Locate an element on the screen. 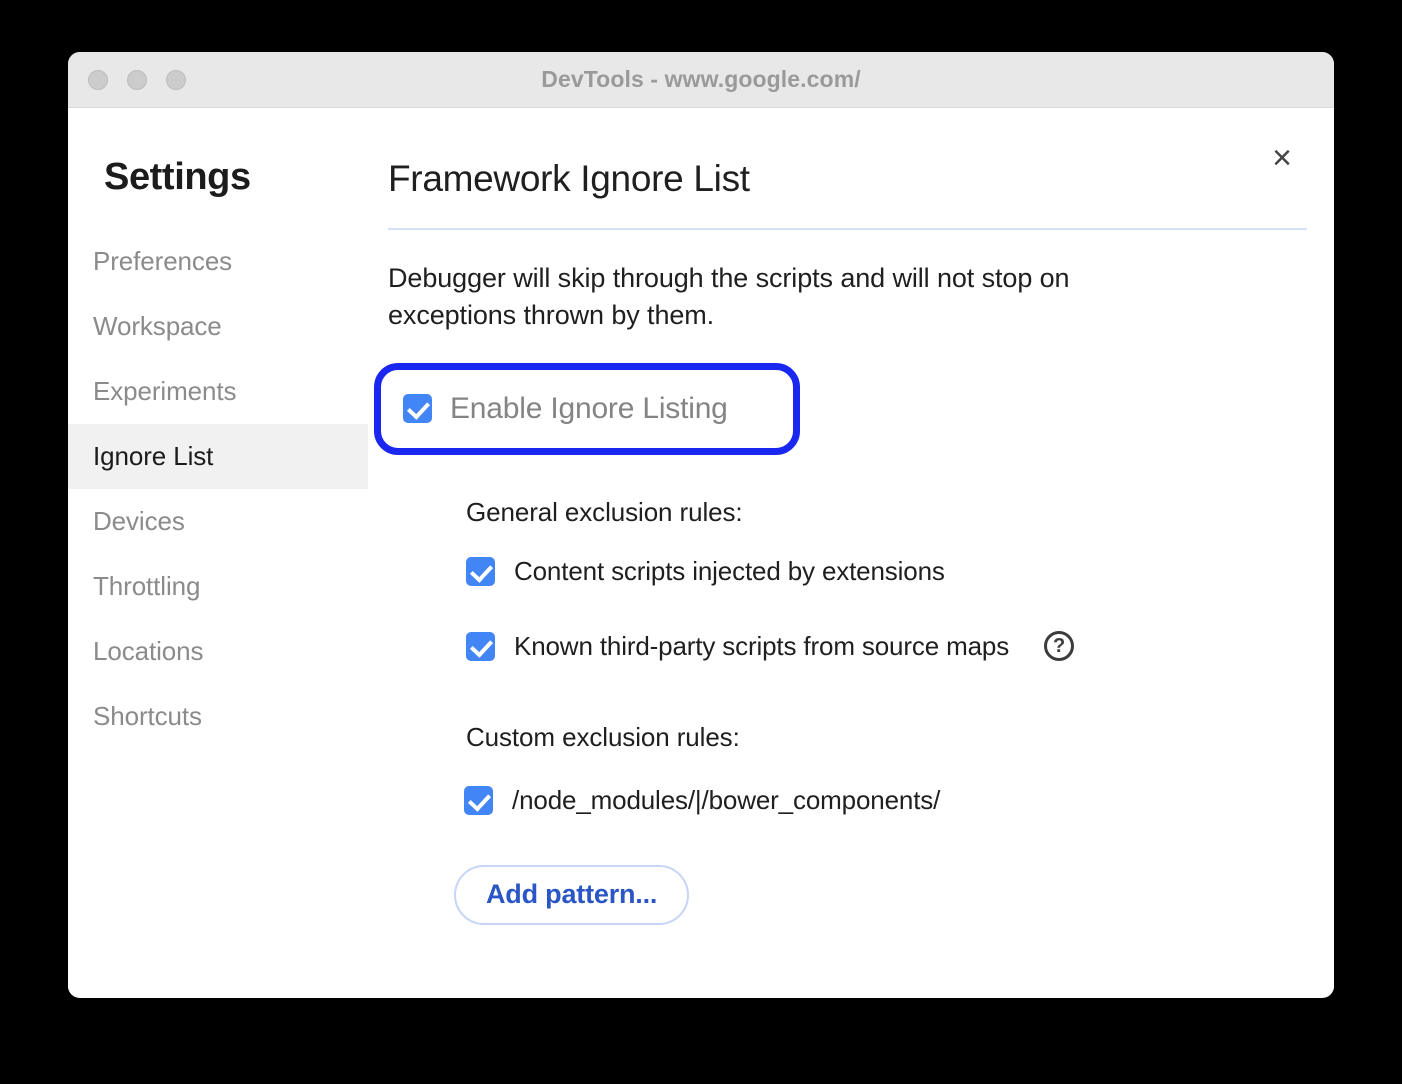 The width and height of the screenshot is (1402, 1084). sidebar-item-locations: Locations is located at coordinates (218, 651).